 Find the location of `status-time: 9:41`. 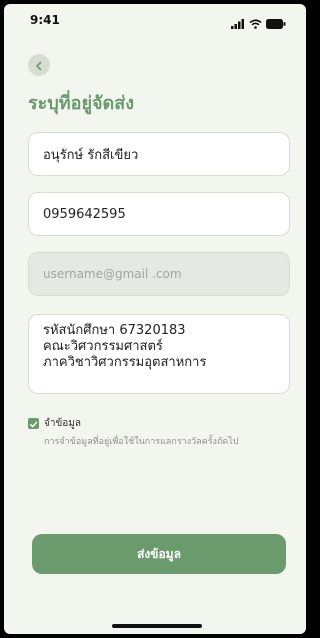

status-time: 9:41 is located at coordinates (45, 20).